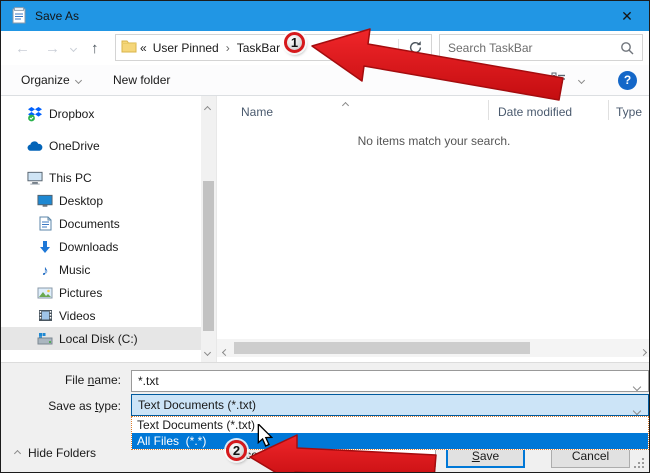  What do you see at coordinates (390, 381) in the screenshot?
I see `file-name-input: *.txt` at bounding box center [390, 381].